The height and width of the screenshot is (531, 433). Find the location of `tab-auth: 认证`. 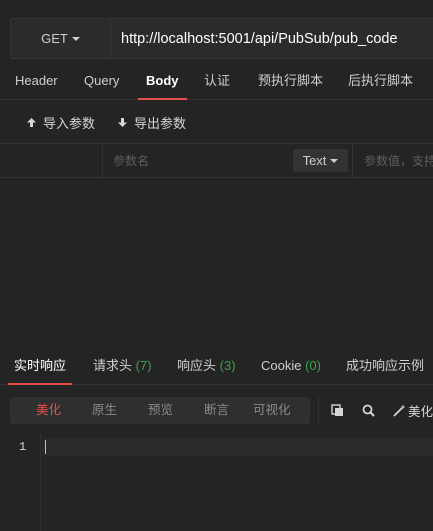

tab-auth: 认证 is located at coordinates (217, 80).